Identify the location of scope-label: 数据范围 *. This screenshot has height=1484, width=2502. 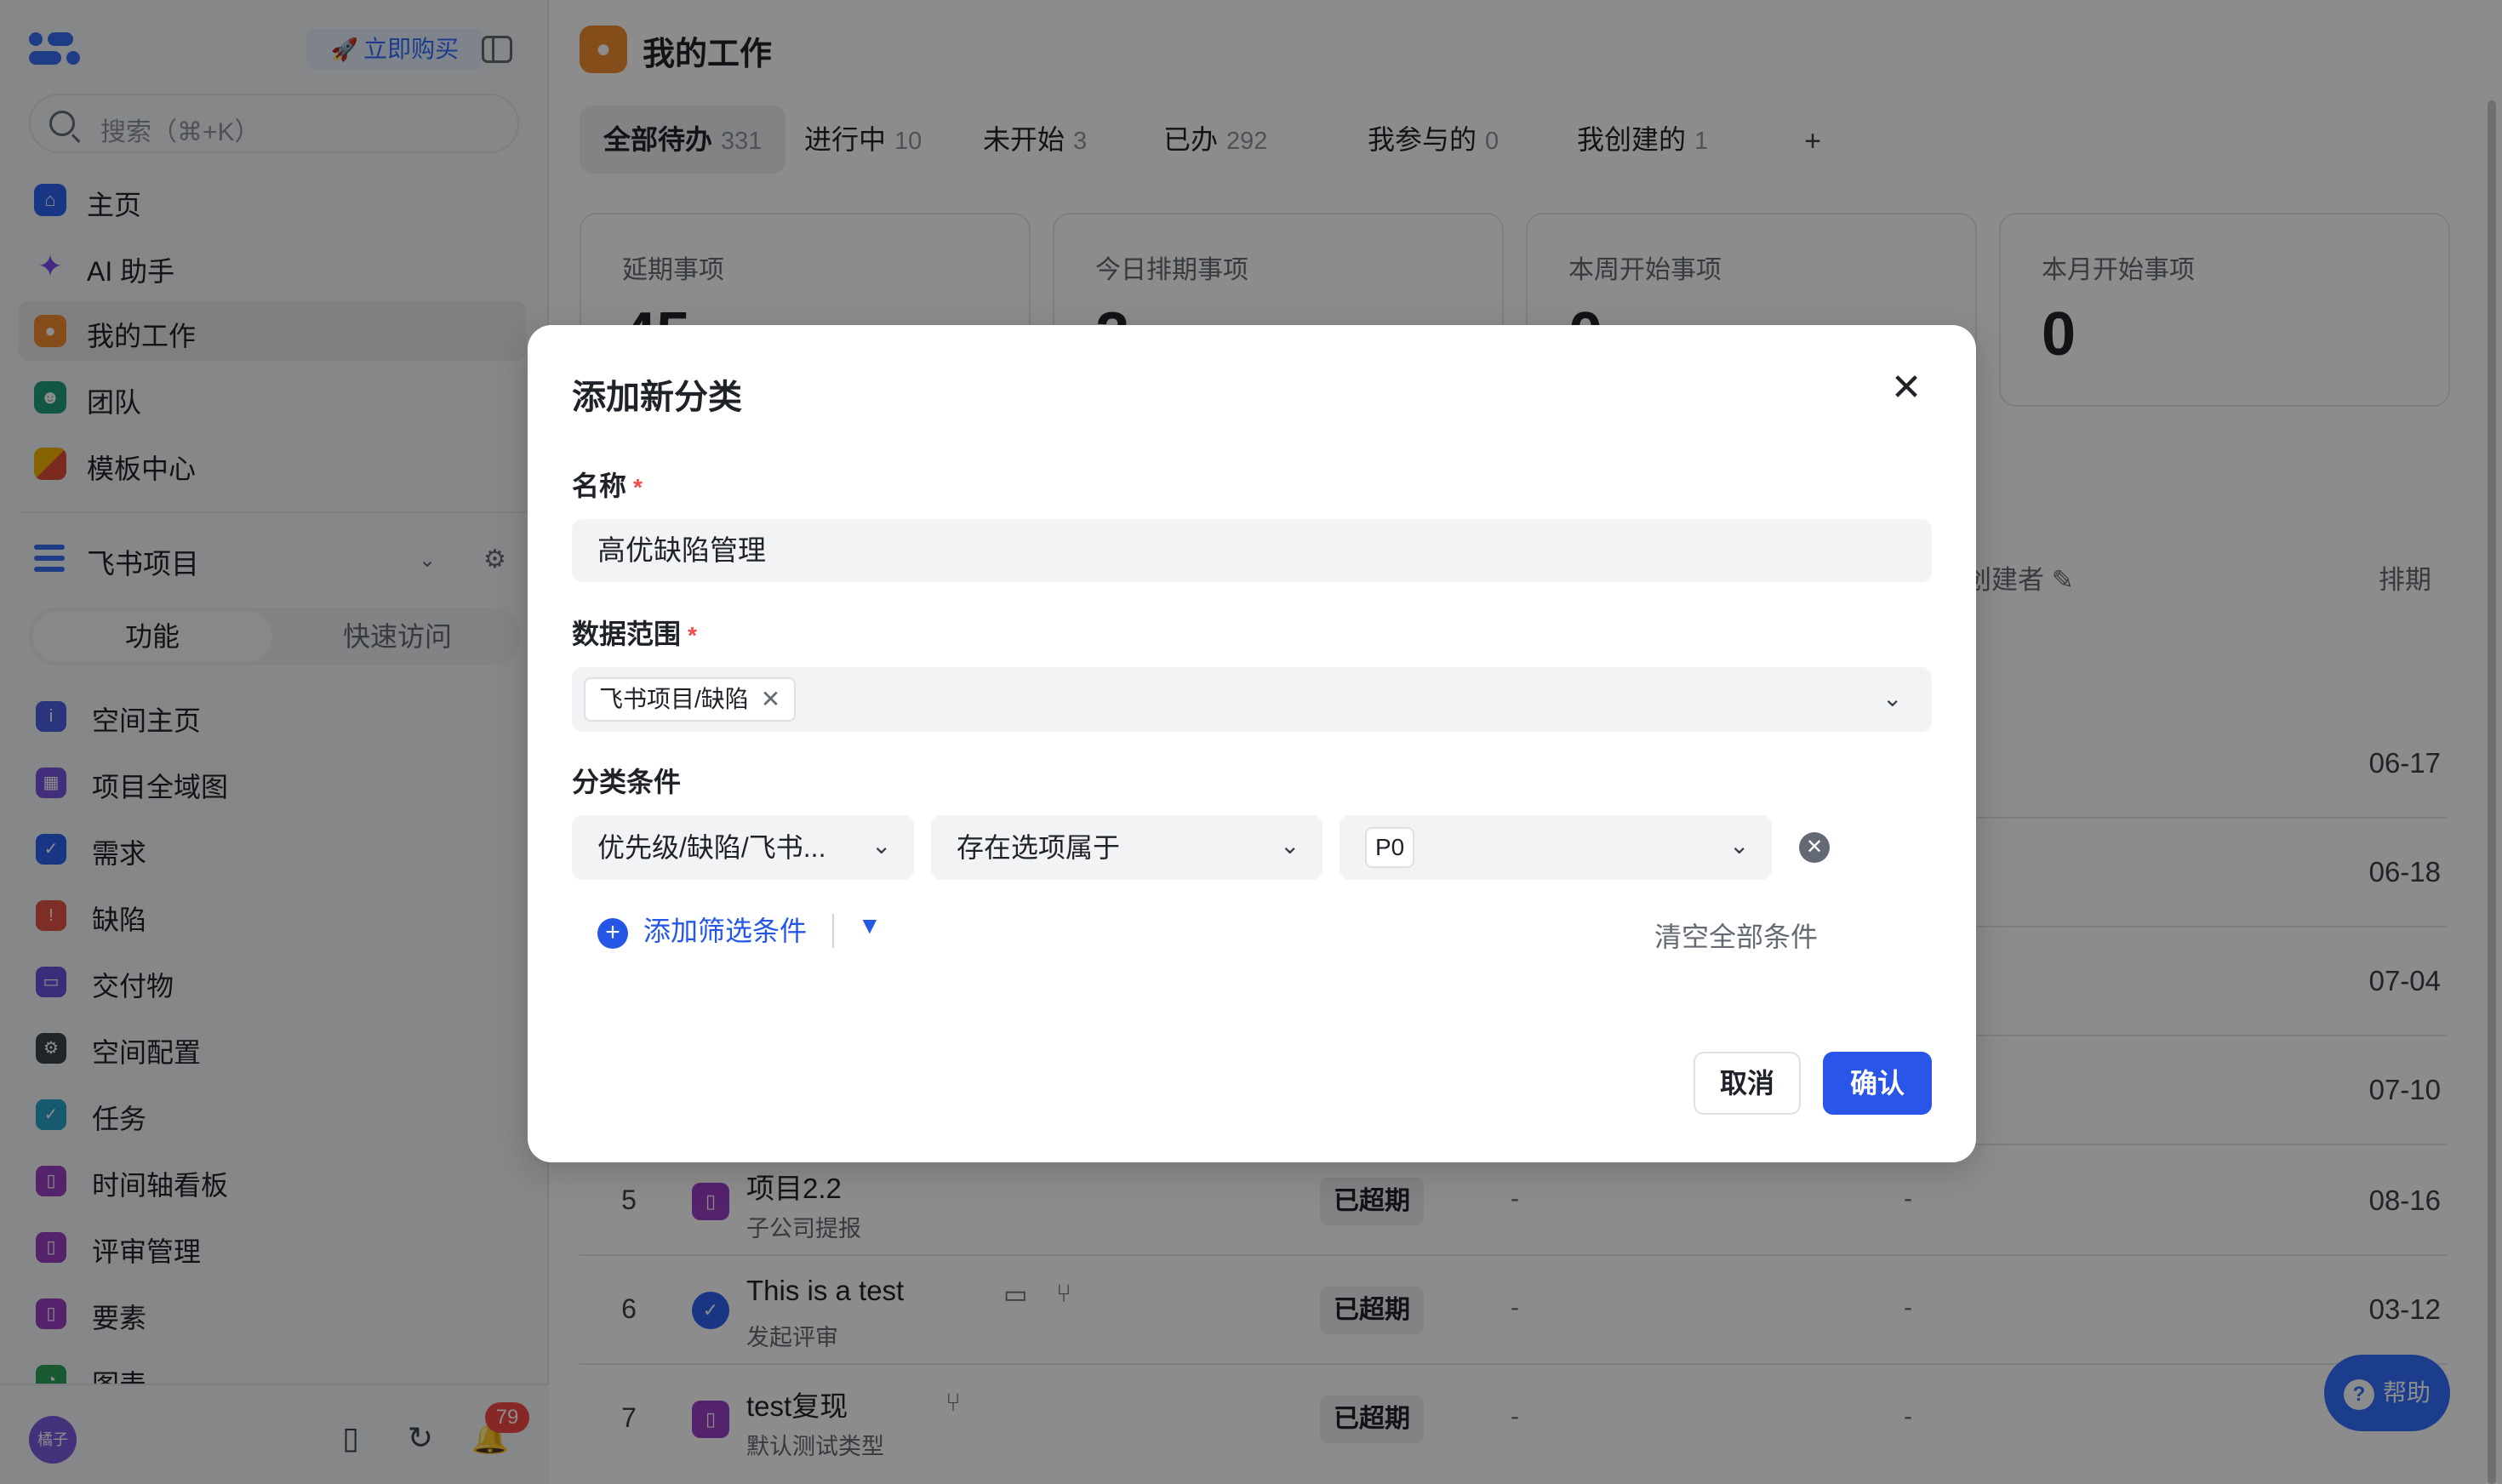
(634, 632).